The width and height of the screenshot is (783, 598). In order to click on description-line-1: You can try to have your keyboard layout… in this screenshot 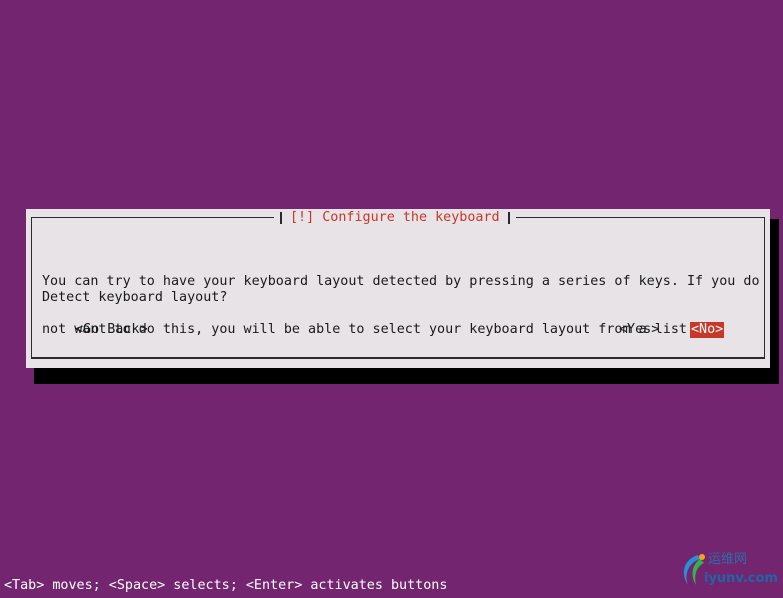, I will do `click(401, 281)`.